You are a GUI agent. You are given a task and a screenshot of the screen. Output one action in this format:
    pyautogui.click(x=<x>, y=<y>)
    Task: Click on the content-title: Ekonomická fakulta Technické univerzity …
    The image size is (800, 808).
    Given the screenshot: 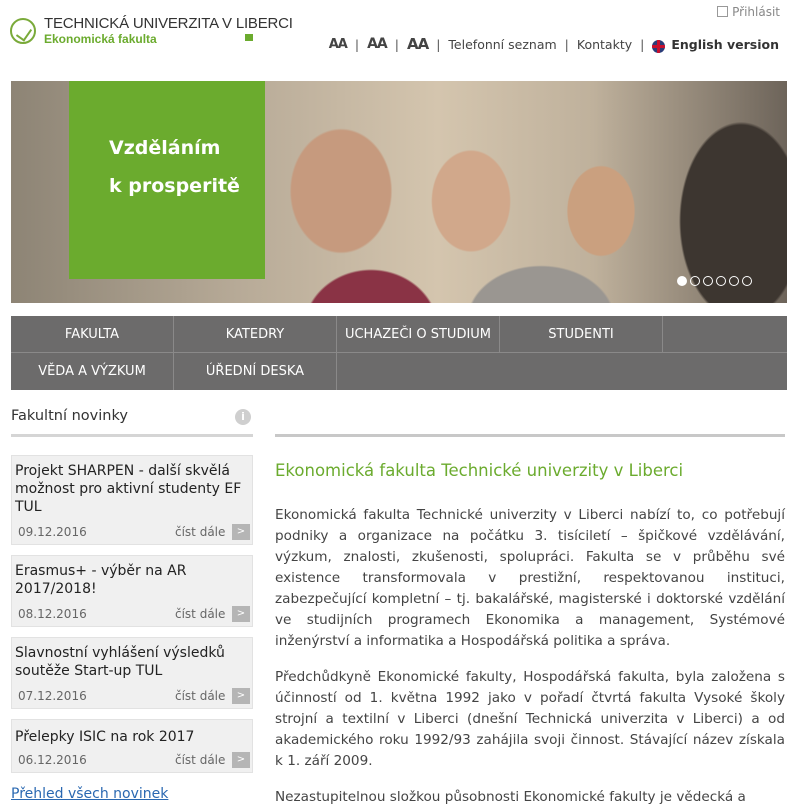 What is the action you would take?
    pyautogui.click(x=479, y=470)
    